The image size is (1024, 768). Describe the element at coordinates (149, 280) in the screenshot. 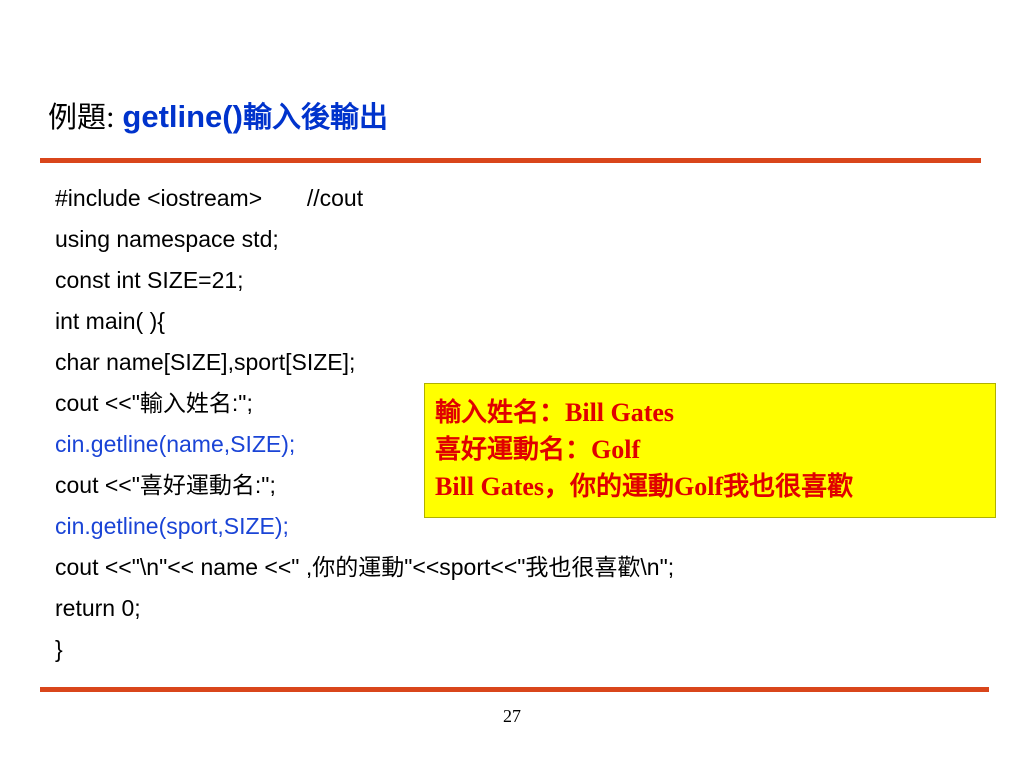

I see `code-line: const int SIZE=21;` at that location.